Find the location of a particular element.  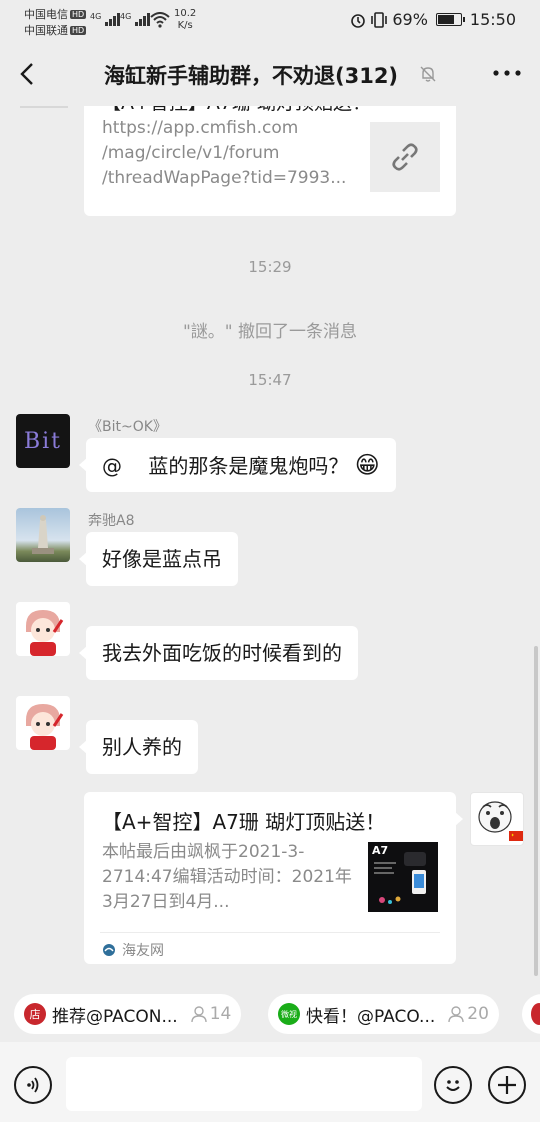

carrier-1-label: 中国电信 is located at coordinates (46, 14).